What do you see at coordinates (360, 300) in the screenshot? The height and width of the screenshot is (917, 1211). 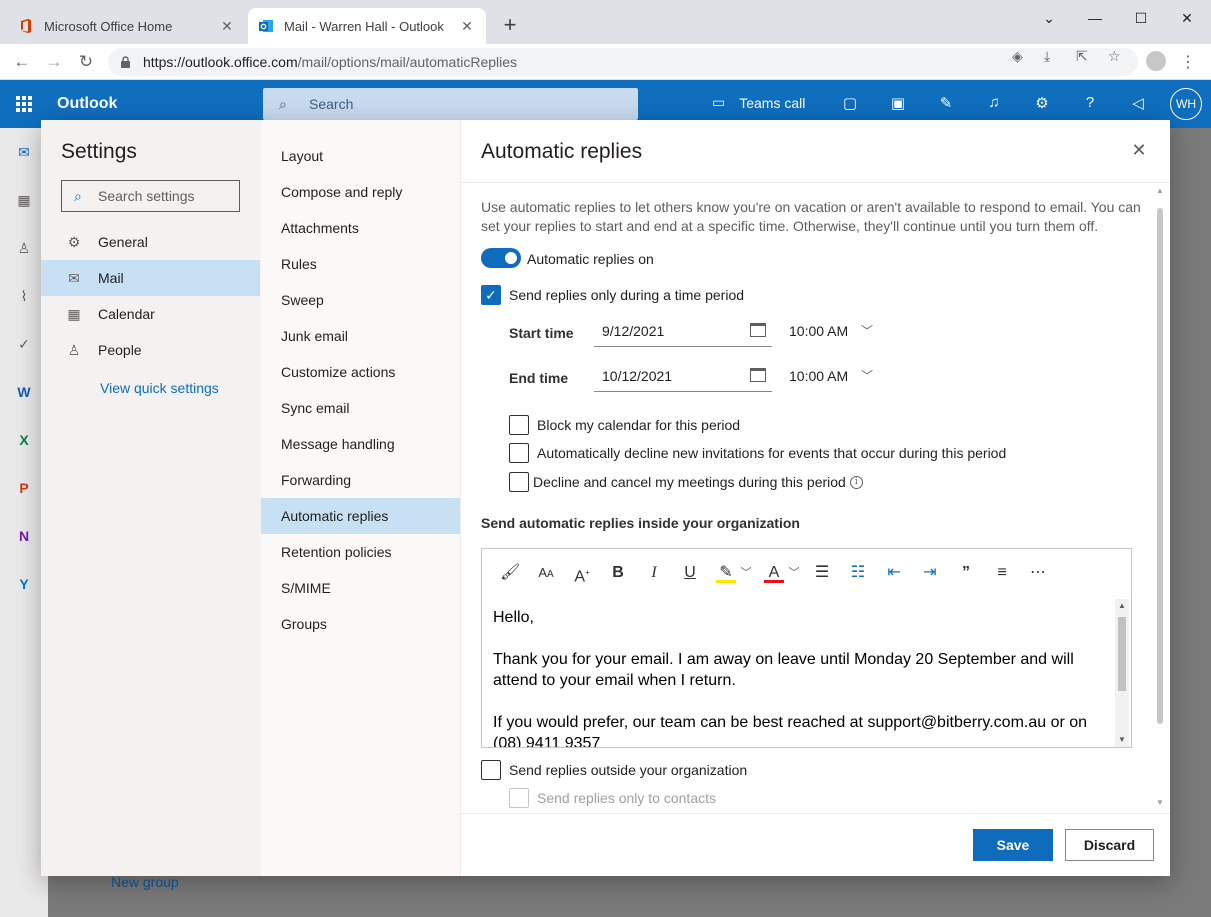 I see `nav-sweep: Sweep` at bounding box center [360, 300].